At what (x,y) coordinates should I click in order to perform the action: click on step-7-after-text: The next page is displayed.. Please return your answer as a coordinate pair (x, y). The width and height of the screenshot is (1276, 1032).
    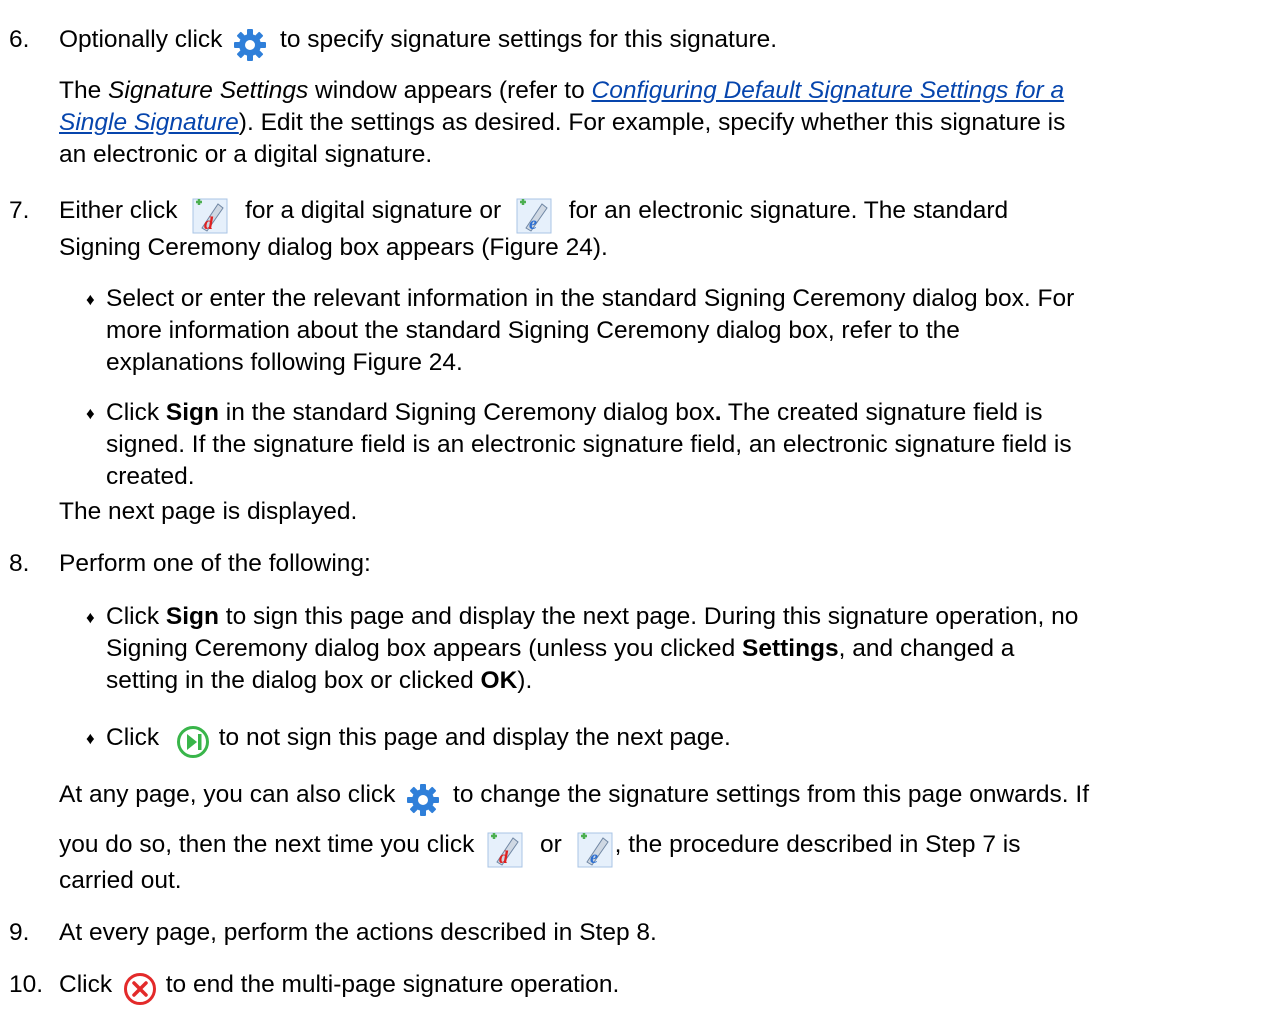
    Looking at the image, I should click on (208, 511).